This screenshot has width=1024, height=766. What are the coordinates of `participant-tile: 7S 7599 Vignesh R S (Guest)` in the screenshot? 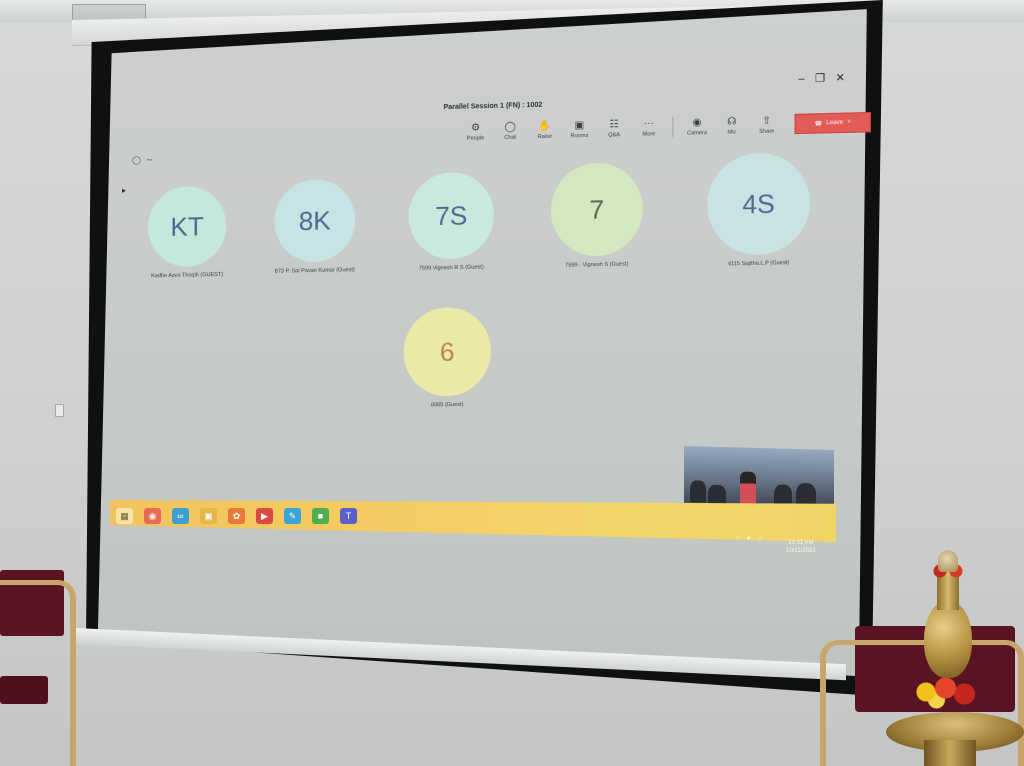 It's located at (451, 221).